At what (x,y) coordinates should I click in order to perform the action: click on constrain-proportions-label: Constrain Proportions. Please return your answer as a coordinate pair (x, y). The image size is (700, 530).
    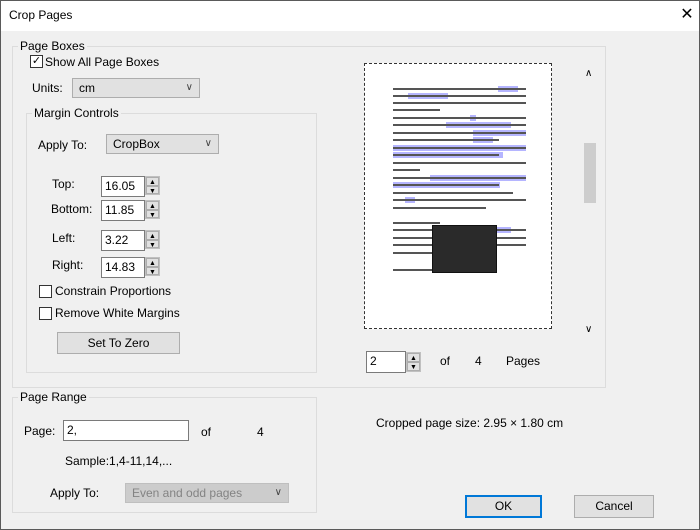
    Looking at the image, I should click on (113, 291).